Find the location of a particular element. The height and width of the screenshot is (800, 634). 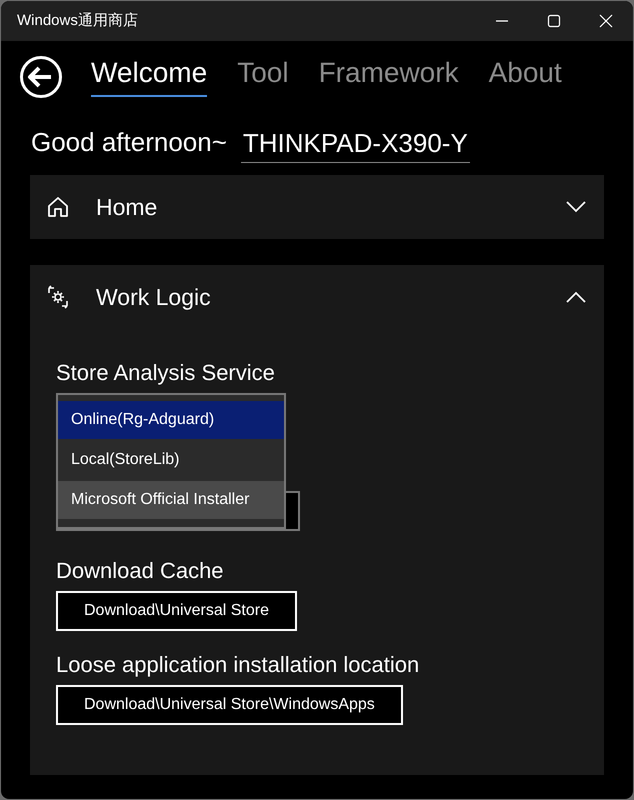

maximize-icon is located at coordinates (554, 21).